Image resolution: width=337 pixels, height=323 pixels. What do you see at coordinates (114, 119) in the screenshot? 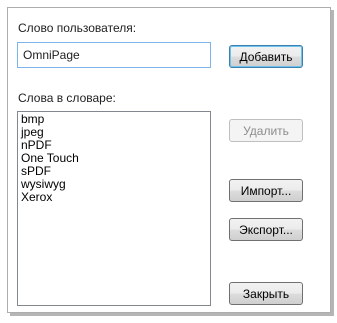
I see `list-item: bmp` at bounding box center [114, 119].